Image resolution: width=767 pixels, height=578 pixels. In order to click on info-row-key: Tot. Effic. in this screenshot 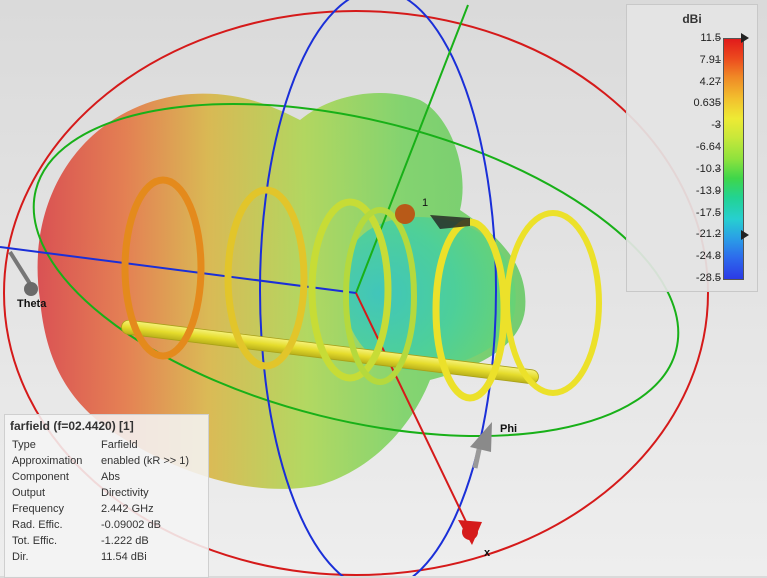, I will do `click(35, 541)`.